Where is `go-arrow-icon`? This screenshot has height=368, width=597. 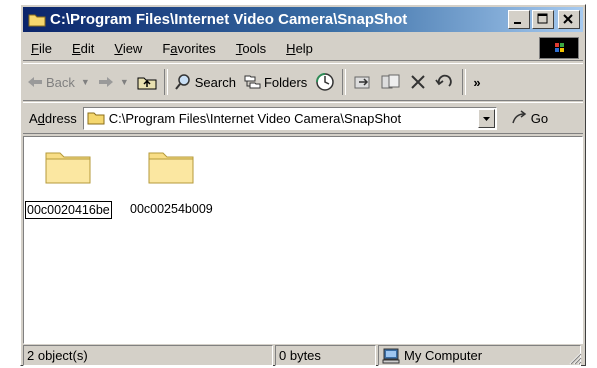 go-arrow-icon is located at coordinates (518, 117).